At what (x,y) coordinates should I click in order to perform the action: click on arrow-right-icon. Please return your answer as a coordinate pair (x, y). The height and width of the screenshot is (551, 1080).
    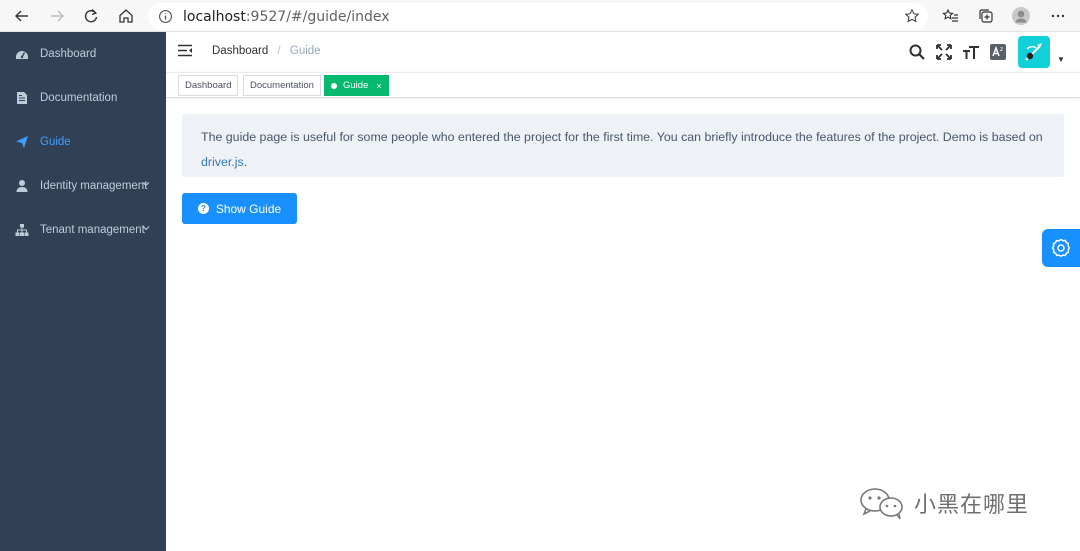
    Looking at the image, I should click on (57, 16).